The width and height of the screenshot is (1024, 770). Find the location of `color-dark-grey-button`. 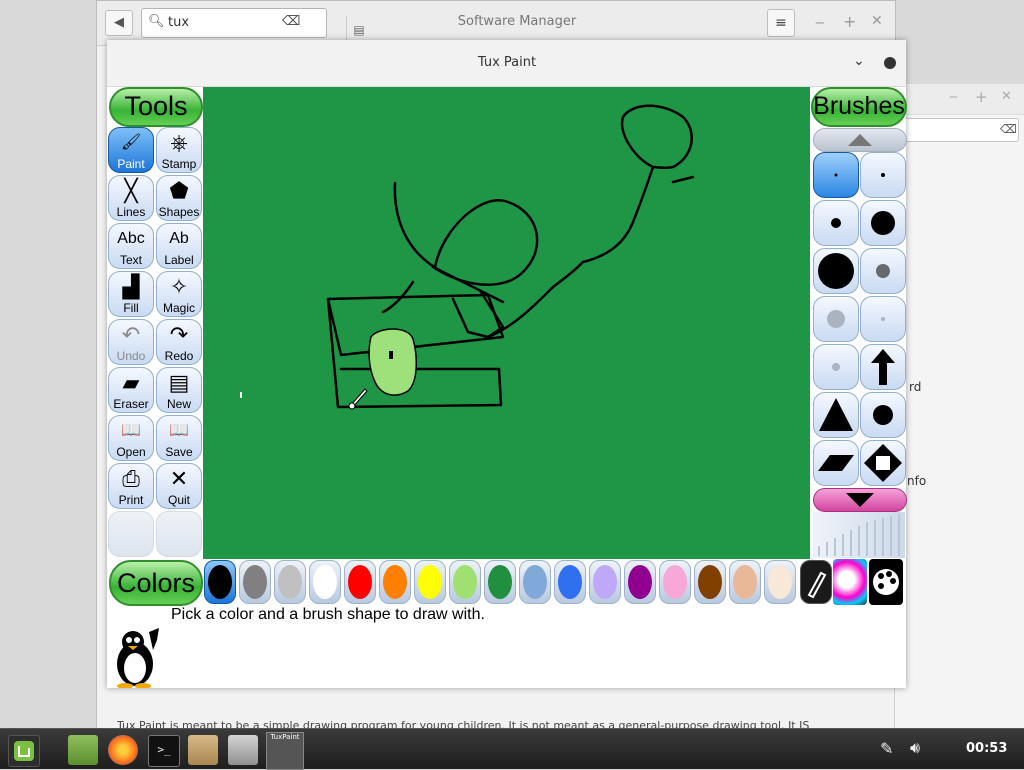

color-dark-grey-button is located at coordinates (255, 582).